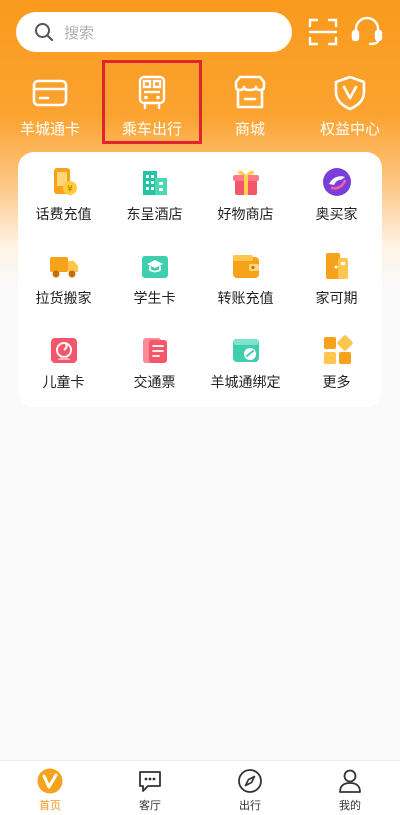 Image resolution: width=400 pixels, height=815 pixels. Describe the element at coordinates (154, 32) in the screenshot. I see `search-input: 搜索` at that location.